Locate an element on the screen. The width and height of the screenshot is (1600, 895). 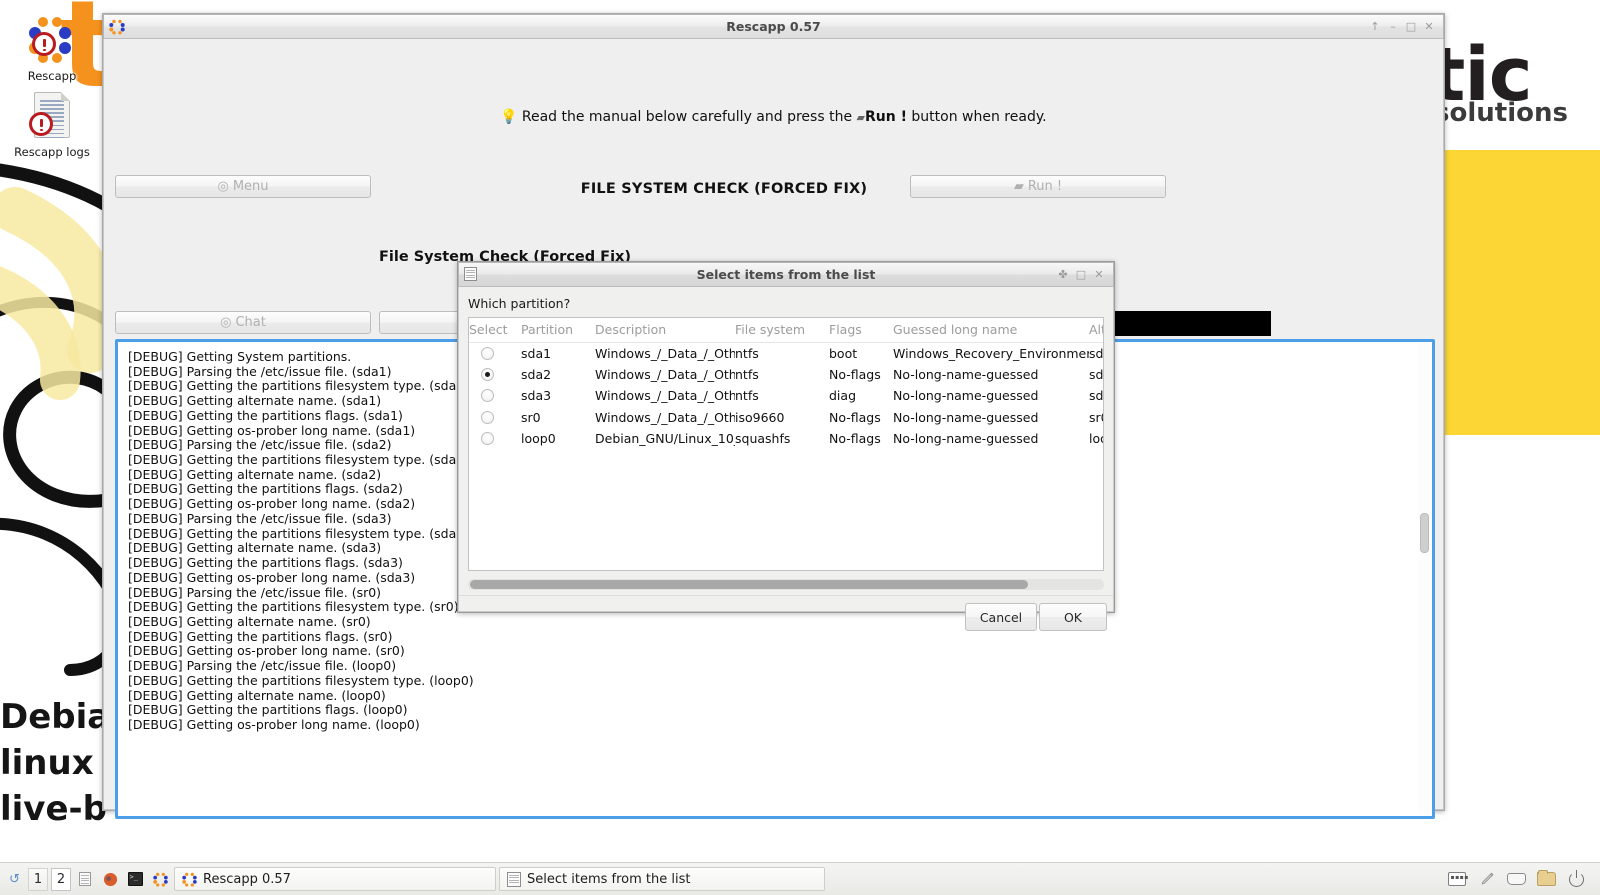
list-icon is located at coordinates (472, 274).